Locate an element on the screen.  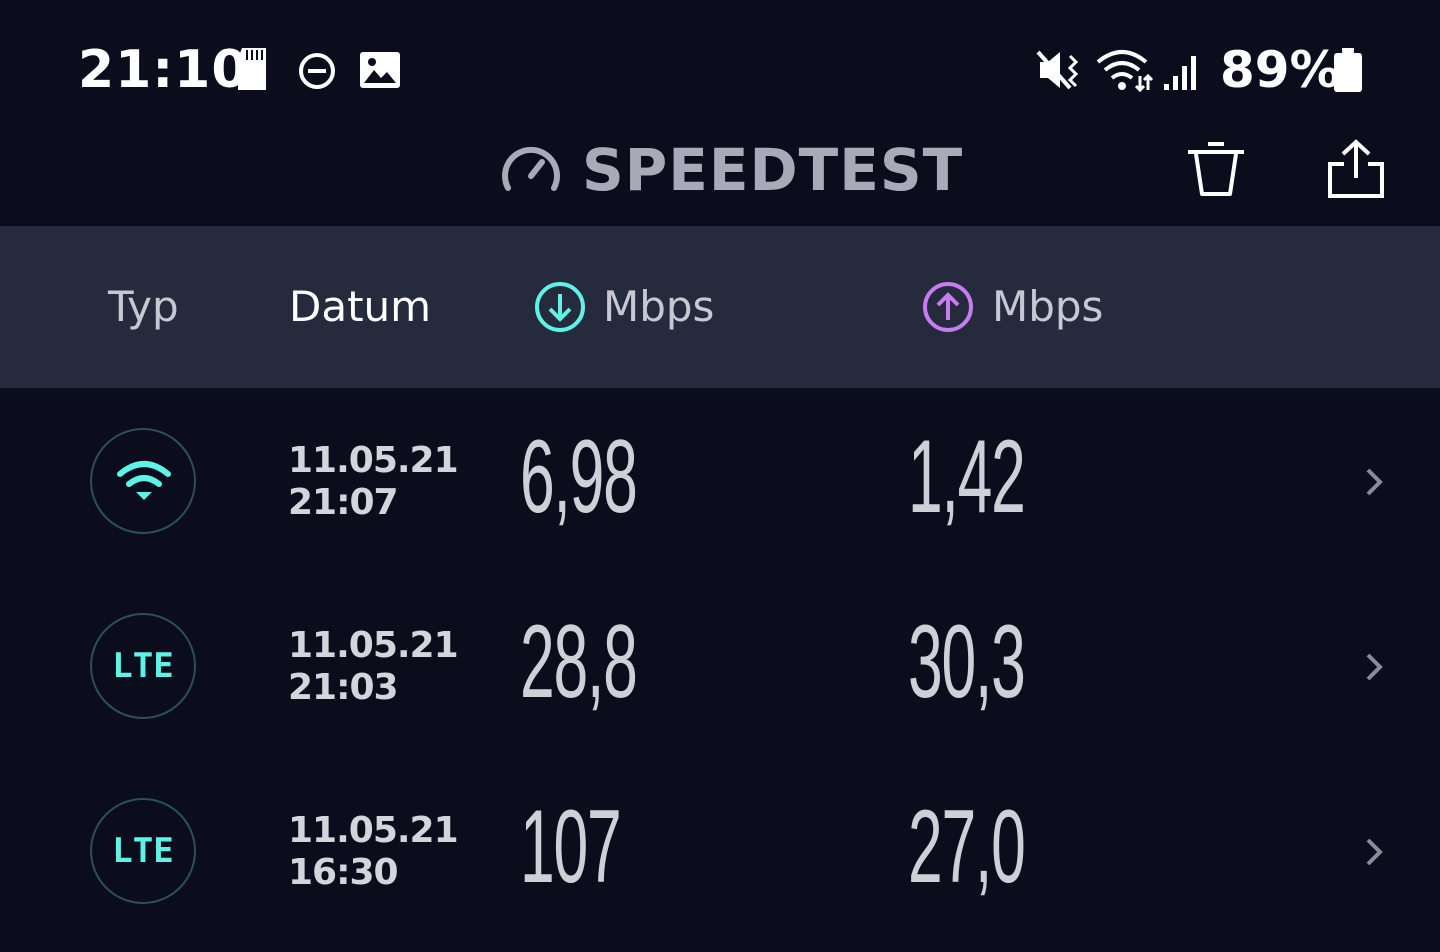
sd-card-icon is located at coordinates (252, 69).